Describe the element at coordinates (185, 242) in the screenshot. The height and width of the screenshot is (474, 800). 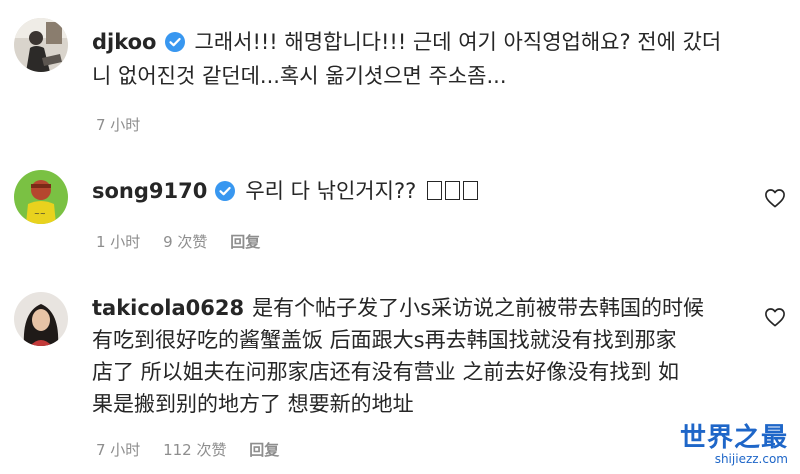
I see `like-count: 9 次赞` at that location.